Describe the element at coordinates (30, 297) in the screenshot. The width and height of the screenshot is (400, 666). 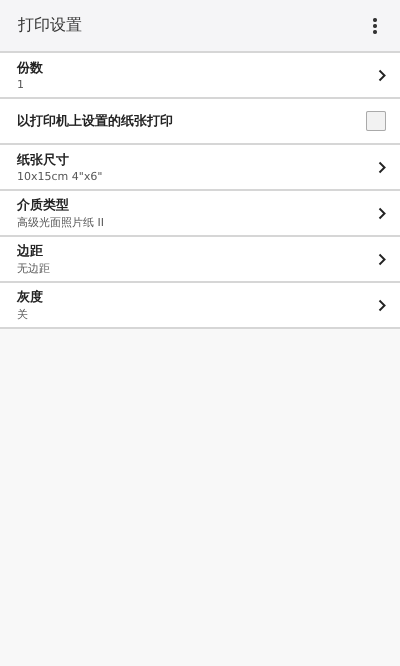
I see `setting-label: 灰度` at that location.